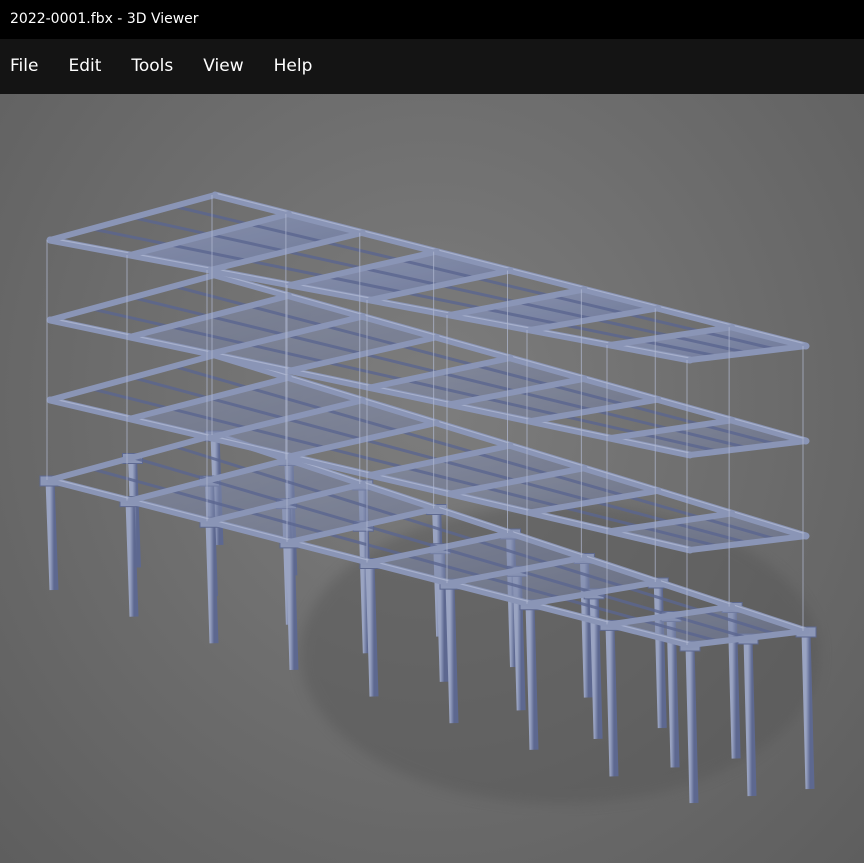 The image size is (864, 863). Describe the element at coordinates (84, 66) in the screenshot. I see `menu-edit: Edit` at that location.